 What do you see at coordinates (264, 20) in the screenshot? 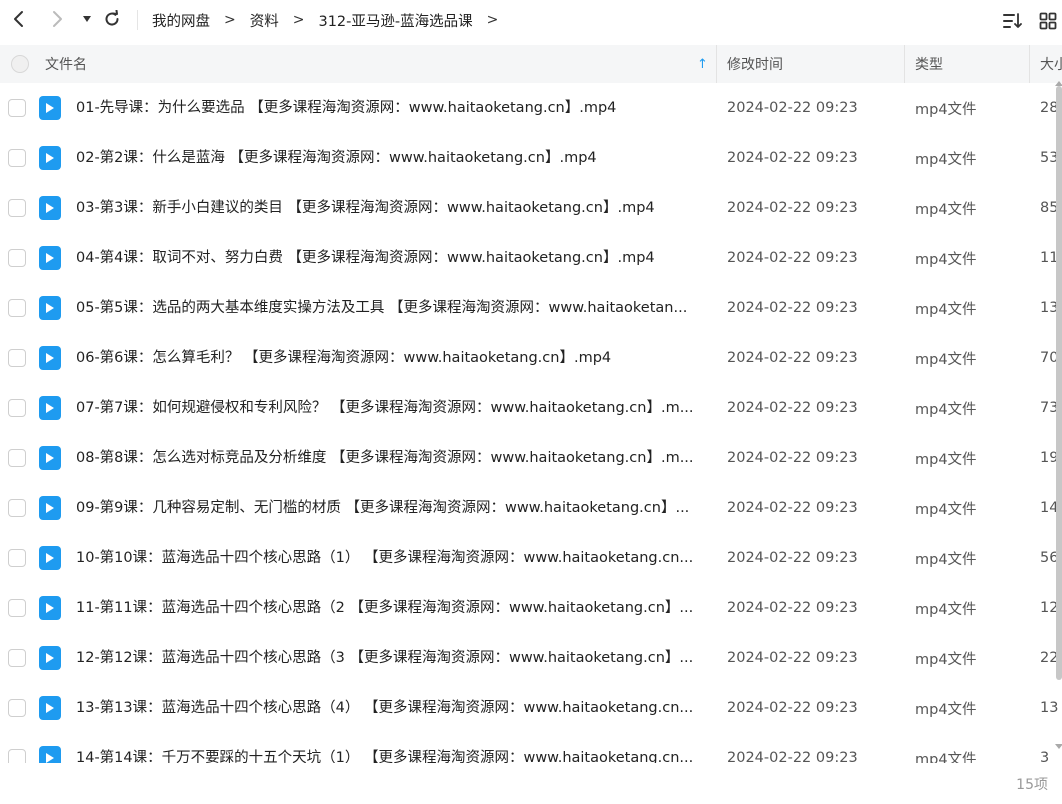
I see `breadcrumb-item-materials: 资料` at bounding box center [264, 20].